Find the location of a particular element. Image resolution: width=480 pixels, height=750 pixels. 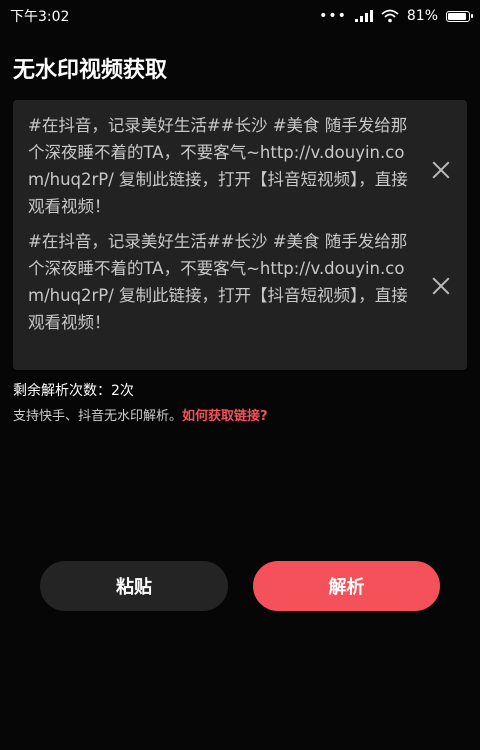

signal-icon is located at coordinates (363, 16).